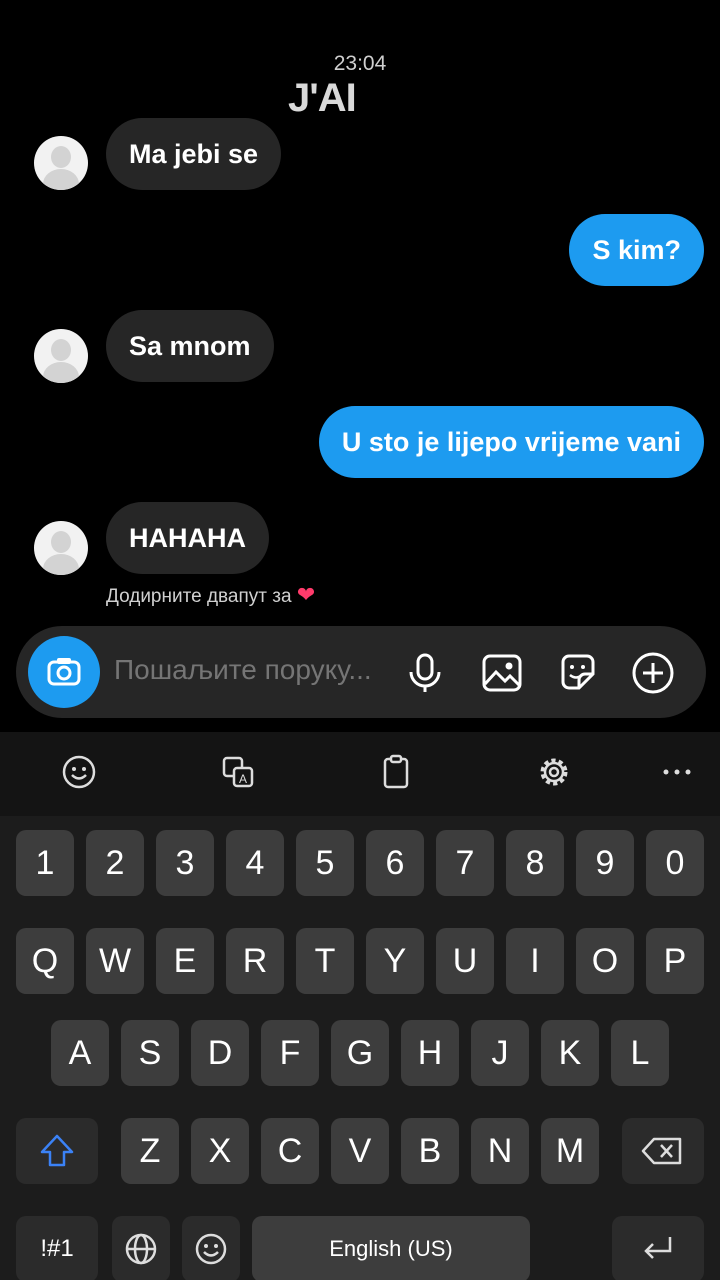 The height and width of the screenshot is (1280, 720). I want to click on number-key-0: 0, so click(675, 863).